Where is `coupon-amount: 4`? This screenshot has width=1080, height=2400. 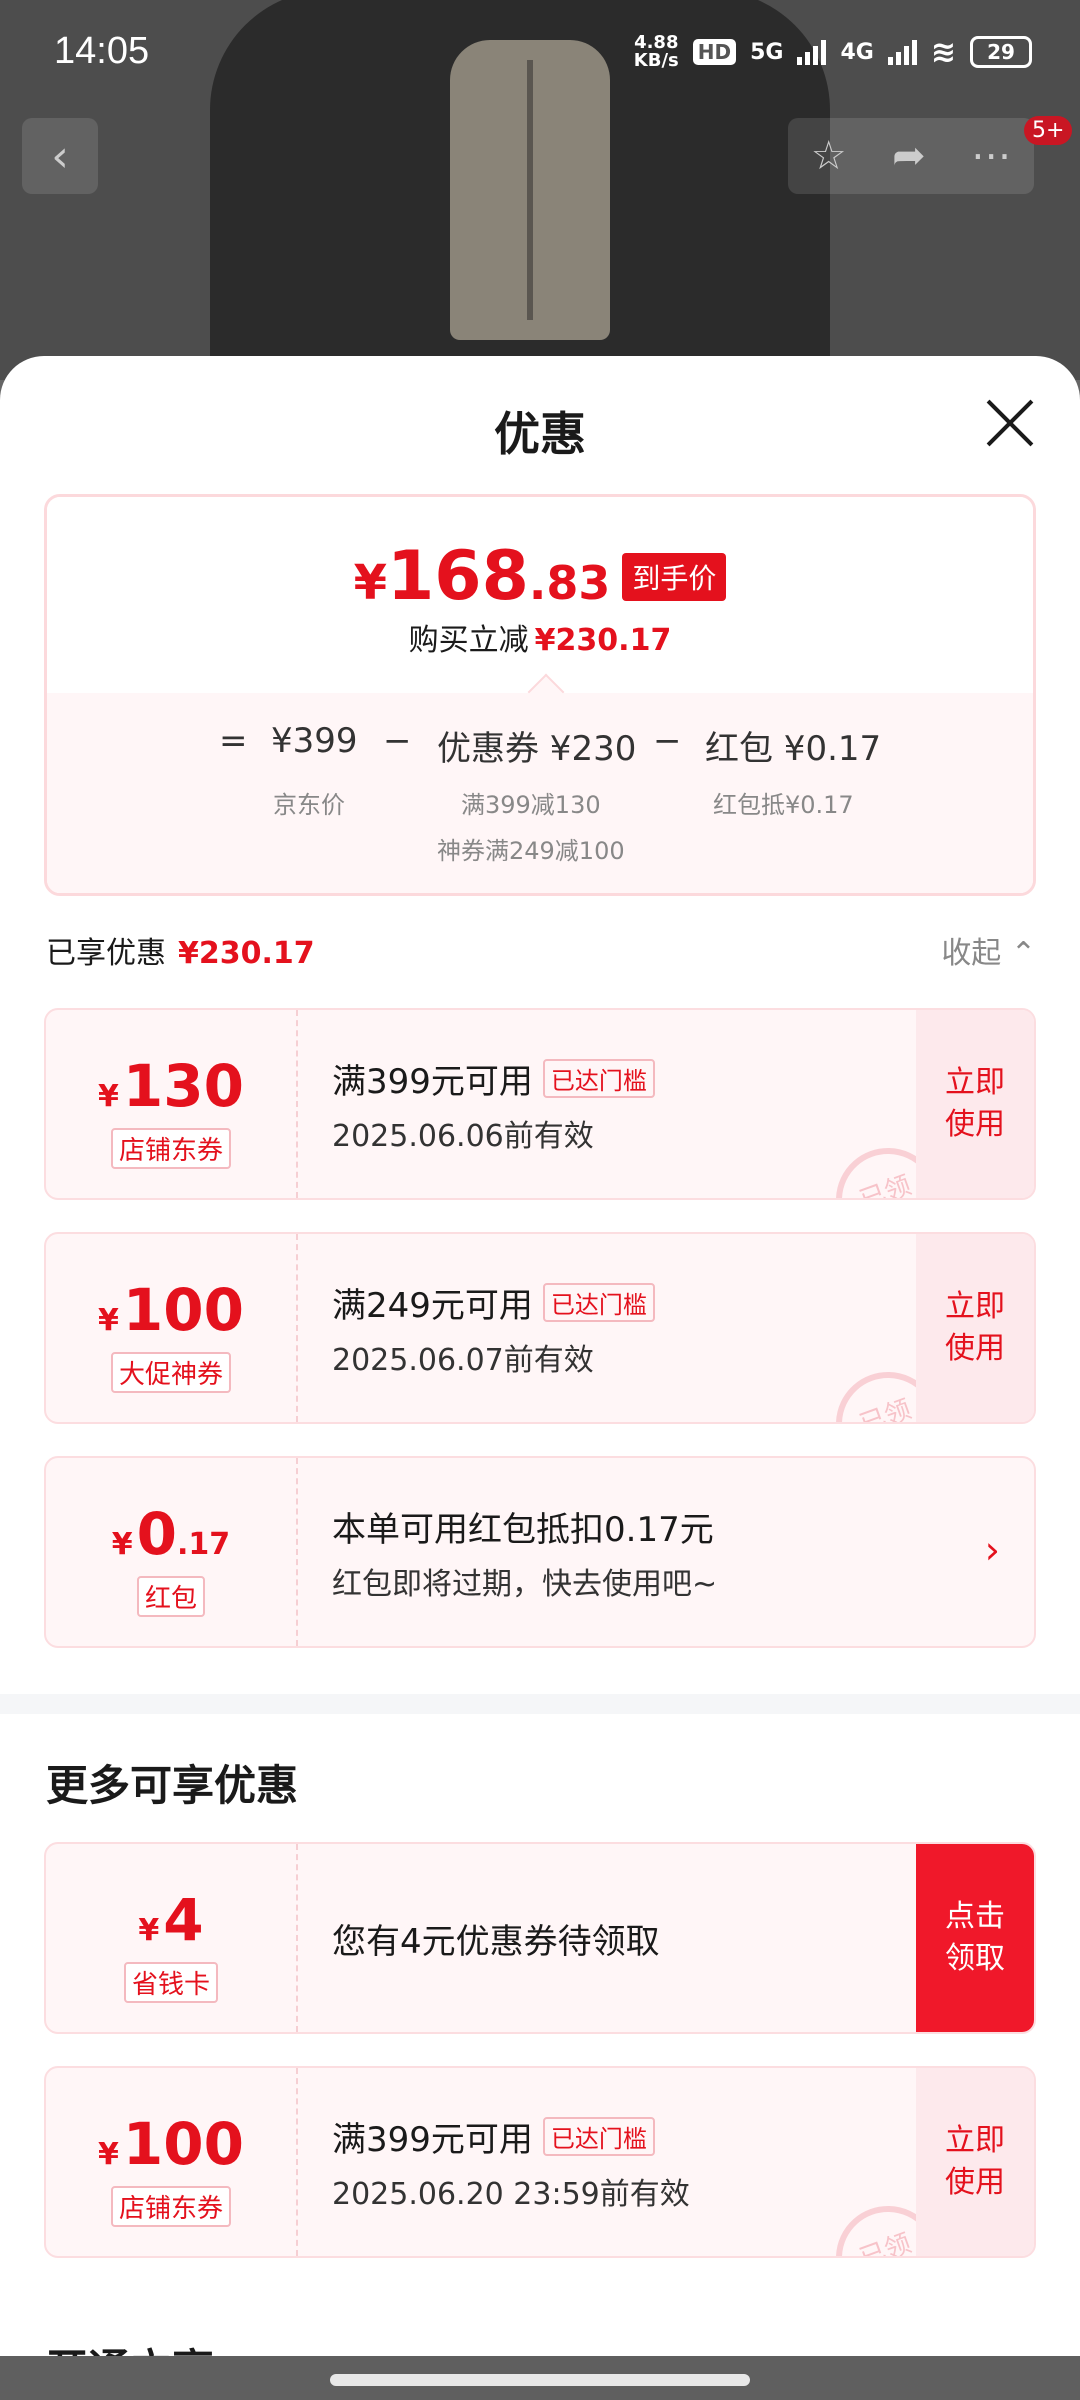
coupon-amount: 4 is located at coordinates (183, 1920).